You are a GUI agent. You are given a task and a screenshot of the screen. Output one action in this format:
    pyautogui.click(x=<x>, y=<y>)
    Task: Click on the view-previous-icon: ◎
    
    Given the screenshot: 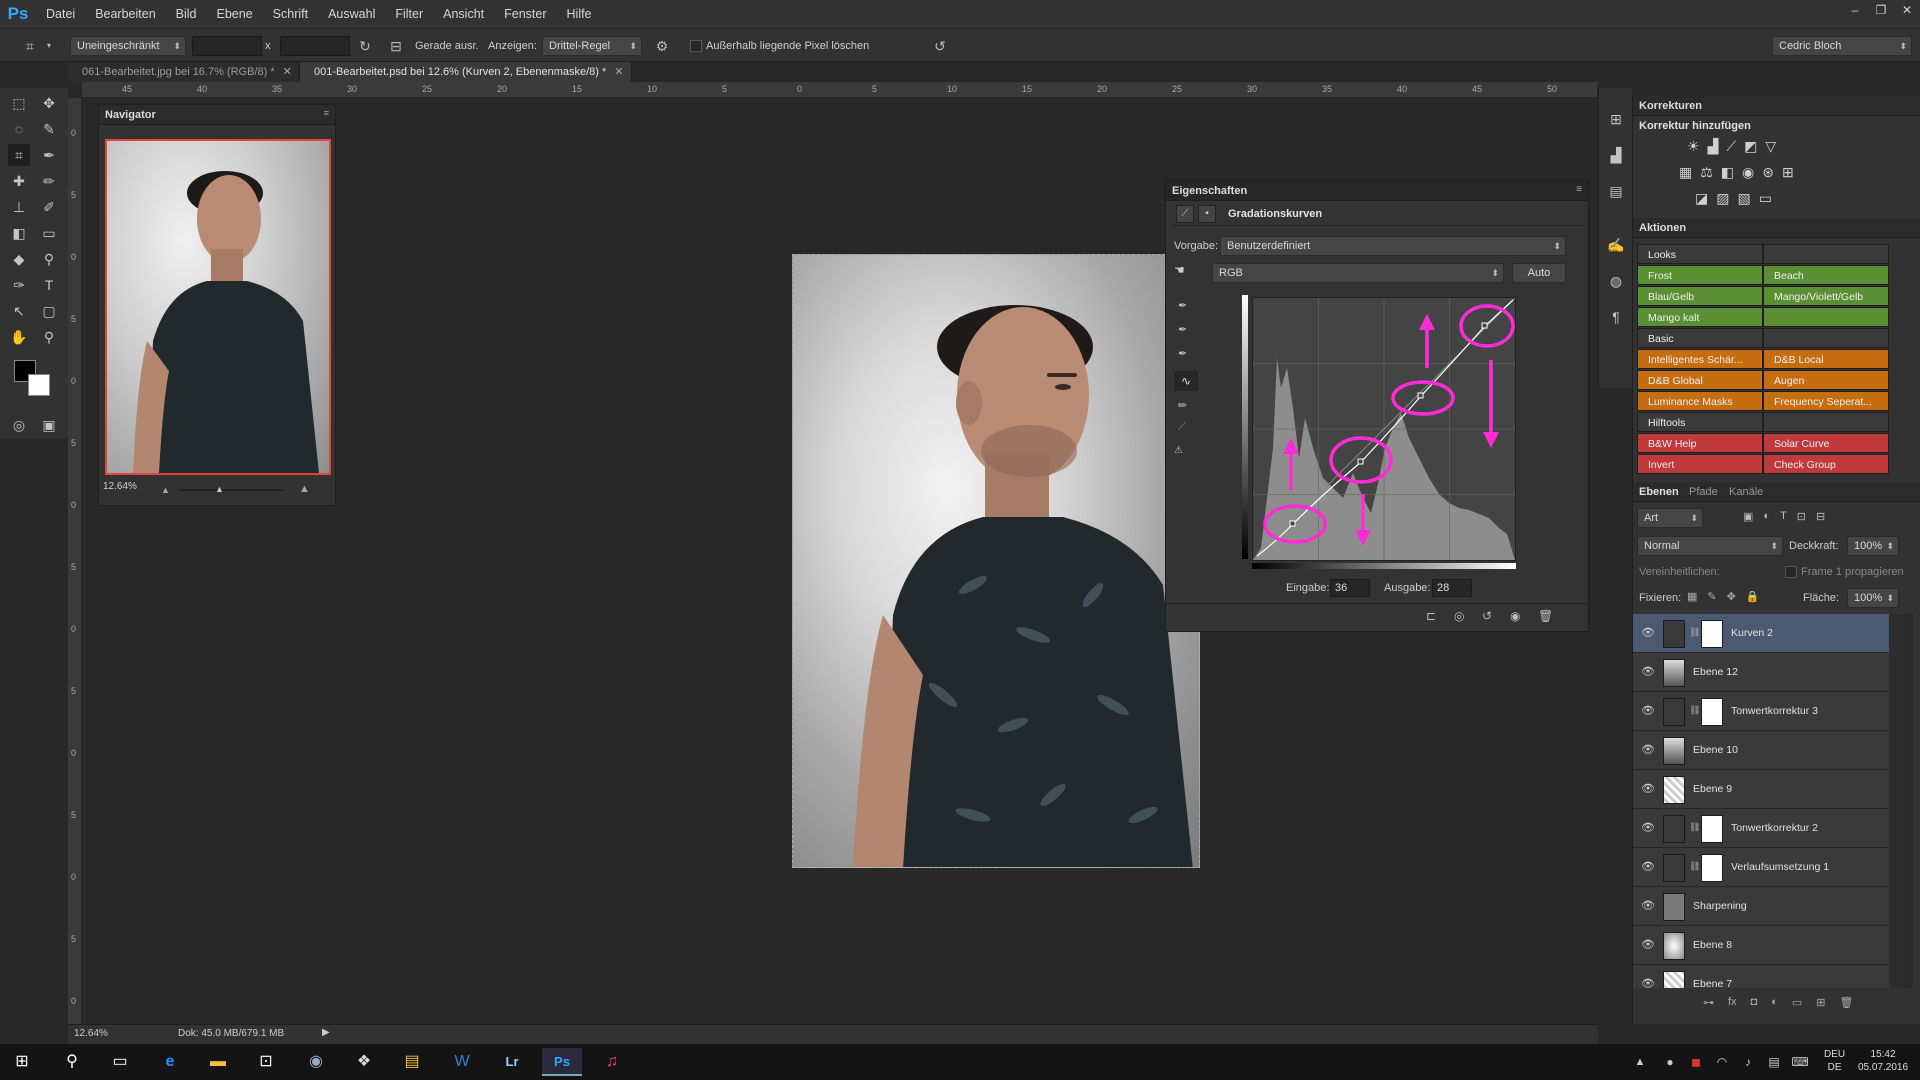 What is the action you would take?
    pyautogui.click(x=1459, y=616)
    